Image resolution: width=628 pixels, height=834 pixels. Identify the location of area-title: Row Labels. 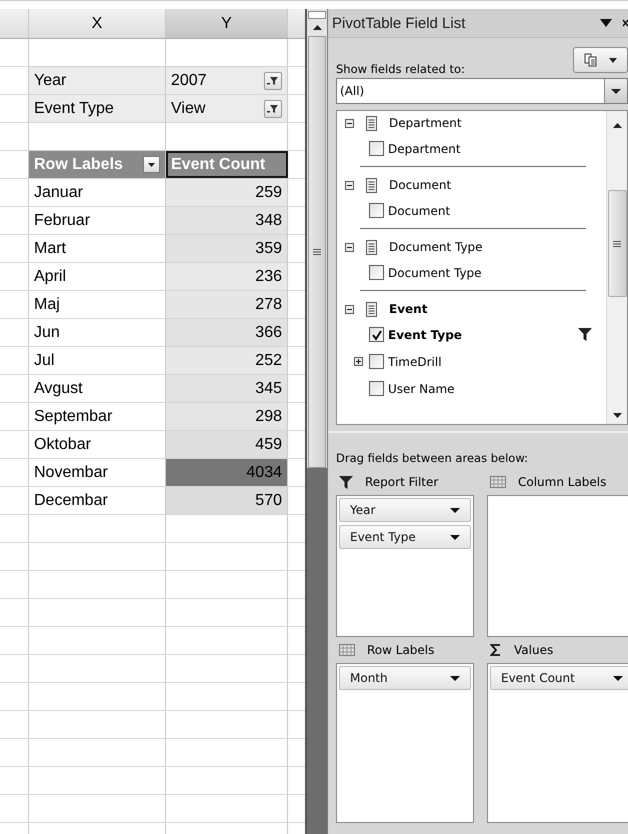
(400, 650).